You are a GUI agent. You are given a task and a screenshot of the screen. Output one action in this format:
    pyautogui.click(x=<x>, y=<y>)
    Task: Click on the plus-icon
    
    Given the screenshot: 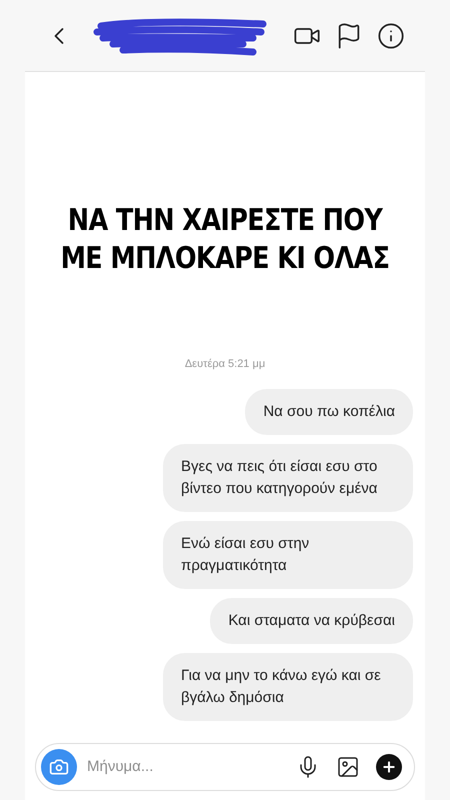 What is the action you would take?
    pyautogui.click(x=389, y=767)
    